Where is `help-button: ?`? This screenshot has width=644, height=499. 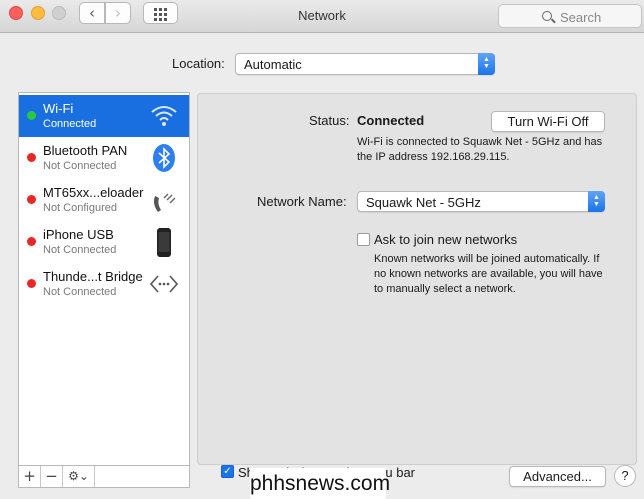 help-button: ? is located at coordinates (625, 476).